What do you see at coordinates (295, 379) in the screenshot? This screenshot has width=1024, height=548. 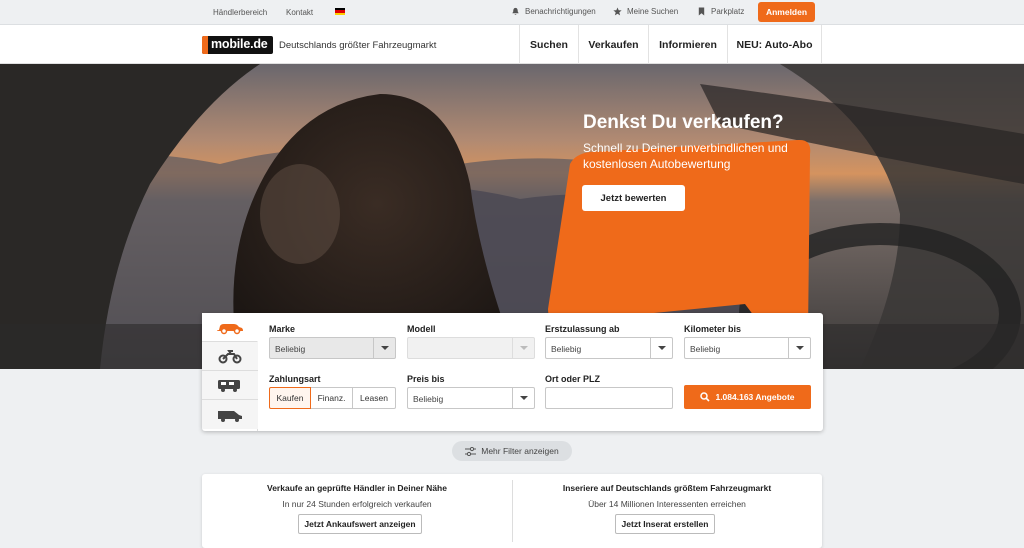 I see `payment-label: Zahlungsart` at bounding box center [295, 379].